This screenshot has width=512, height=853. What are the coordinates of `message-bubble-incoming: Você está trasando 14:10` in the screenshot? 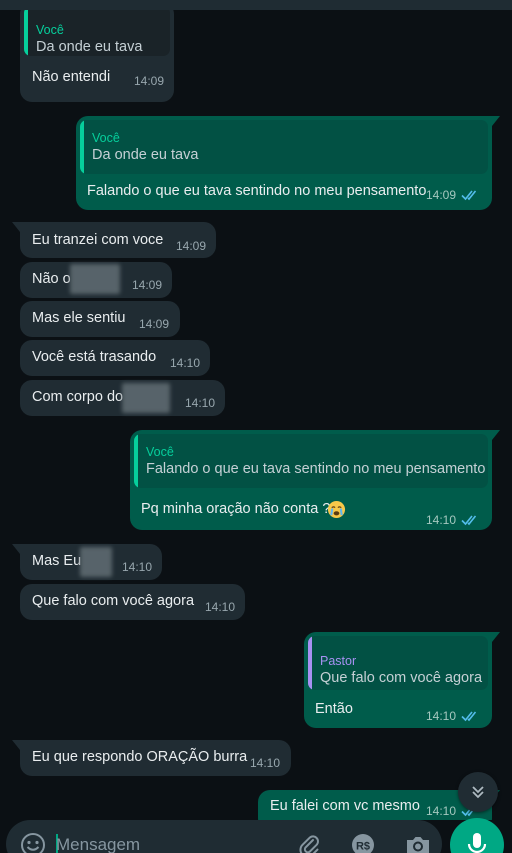 It's located at (115, 358).